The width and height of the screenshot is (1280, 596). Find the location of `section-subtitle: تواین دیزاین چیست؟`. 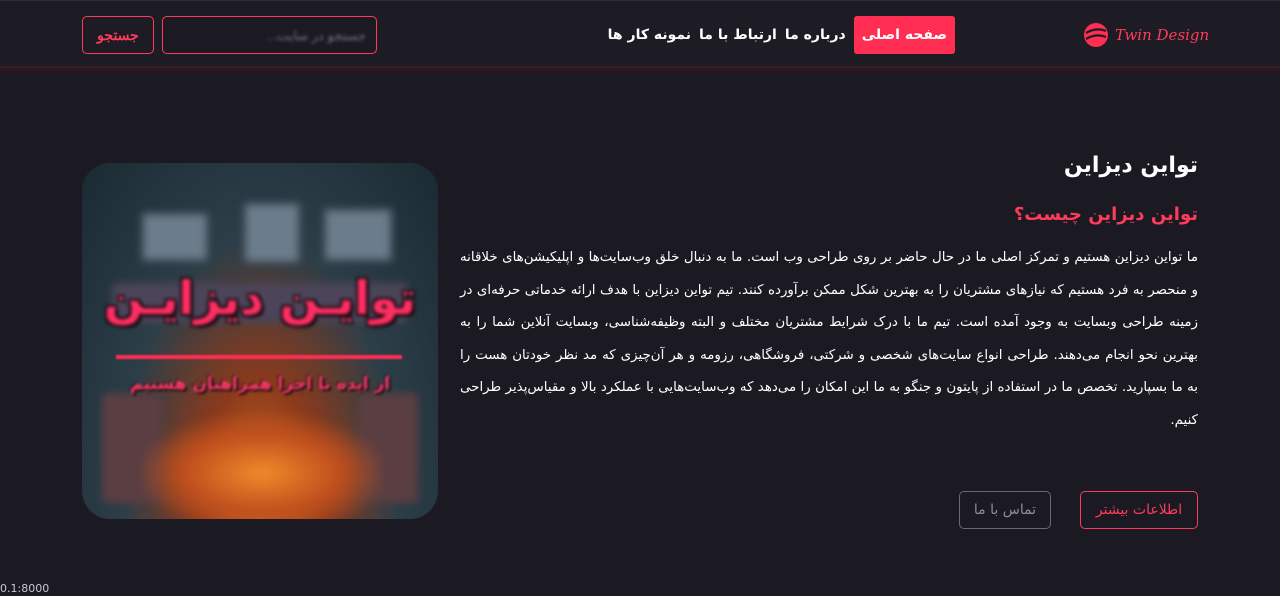

section-subtitle: تواین دیزاین چیست؟ is located at coordinates (1105, 214).